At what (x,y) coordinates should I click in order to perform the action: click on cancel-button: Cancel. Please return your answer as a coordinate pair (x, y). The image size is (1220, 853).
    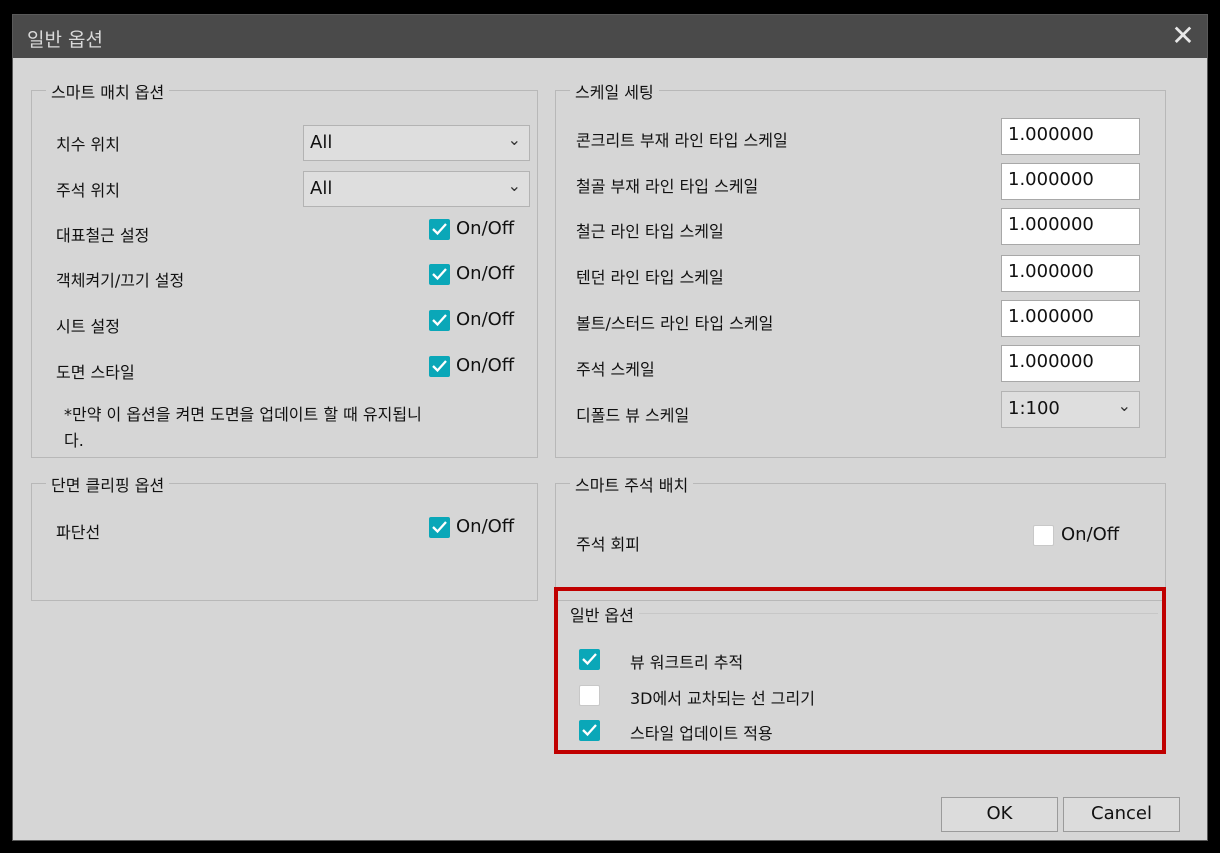
    Looking at the image, I should click on (1121, 814).